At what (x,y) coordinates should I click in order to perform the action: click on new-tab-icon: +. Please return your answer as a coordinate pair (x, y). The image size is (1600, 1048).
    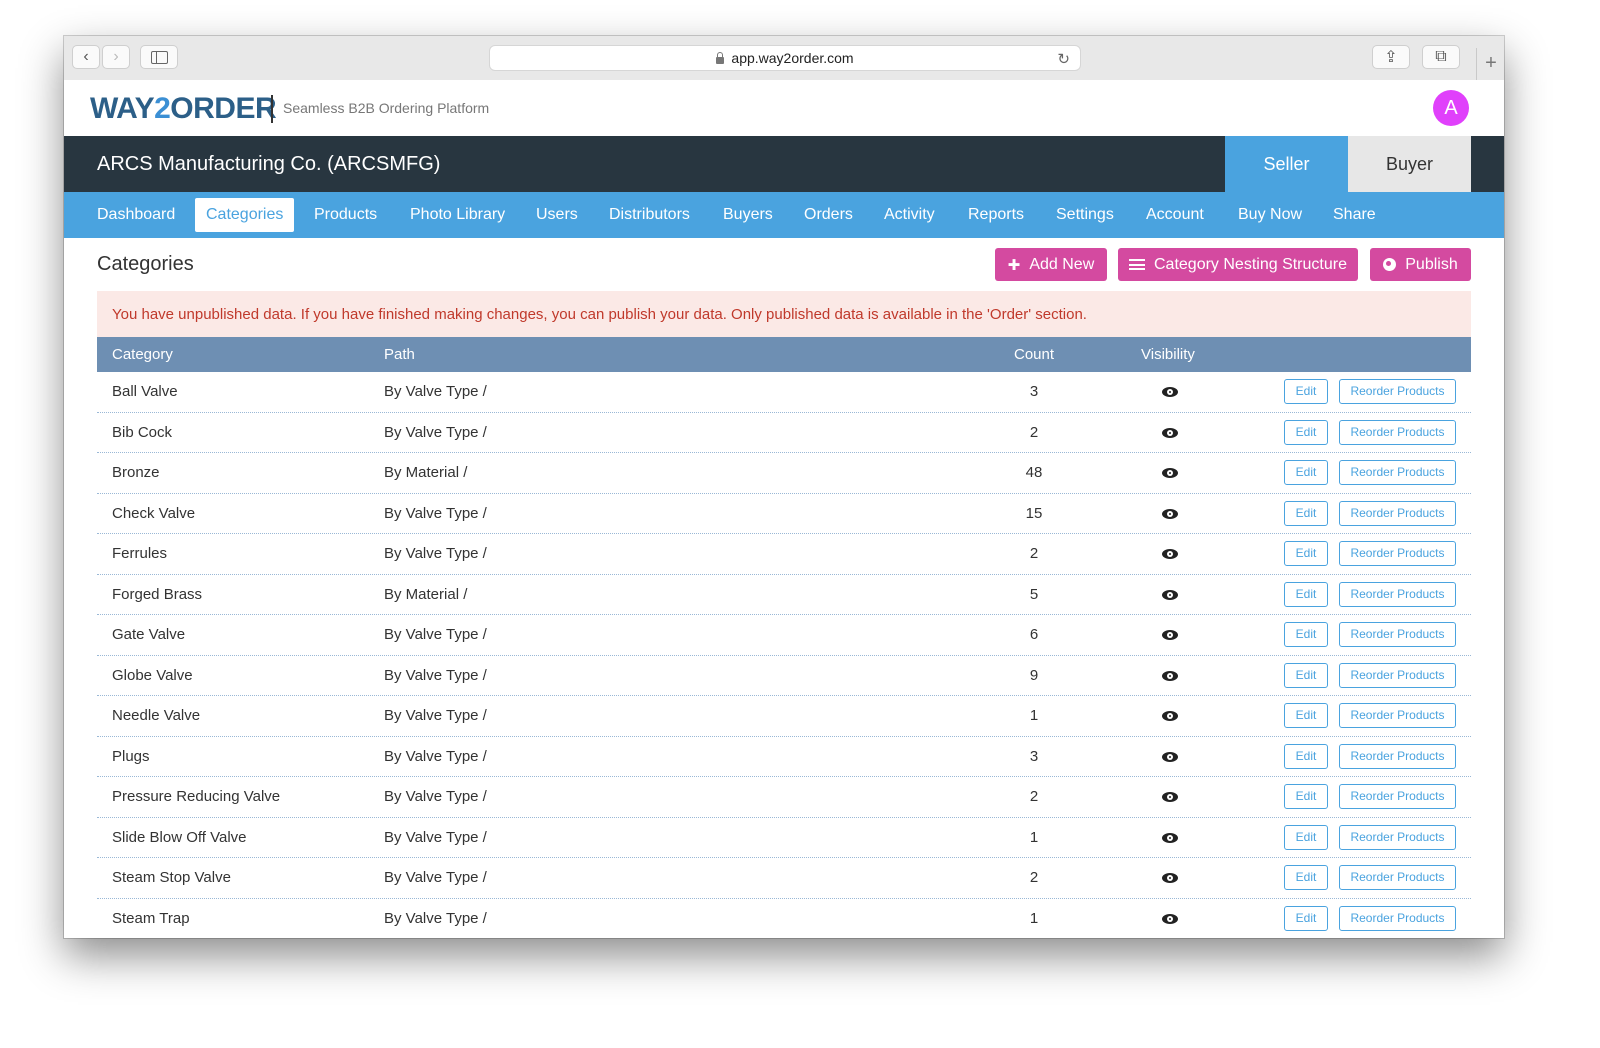
    Looking at the image, I should click on (1490, 64).